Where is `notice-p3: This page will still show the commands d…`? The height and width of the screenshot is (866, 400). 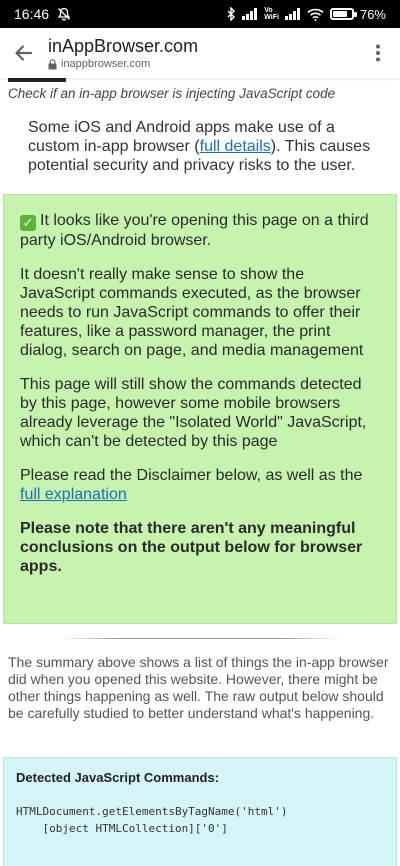 notice-p3: This page will still show the commands d… is located at coordinates (193, 413).